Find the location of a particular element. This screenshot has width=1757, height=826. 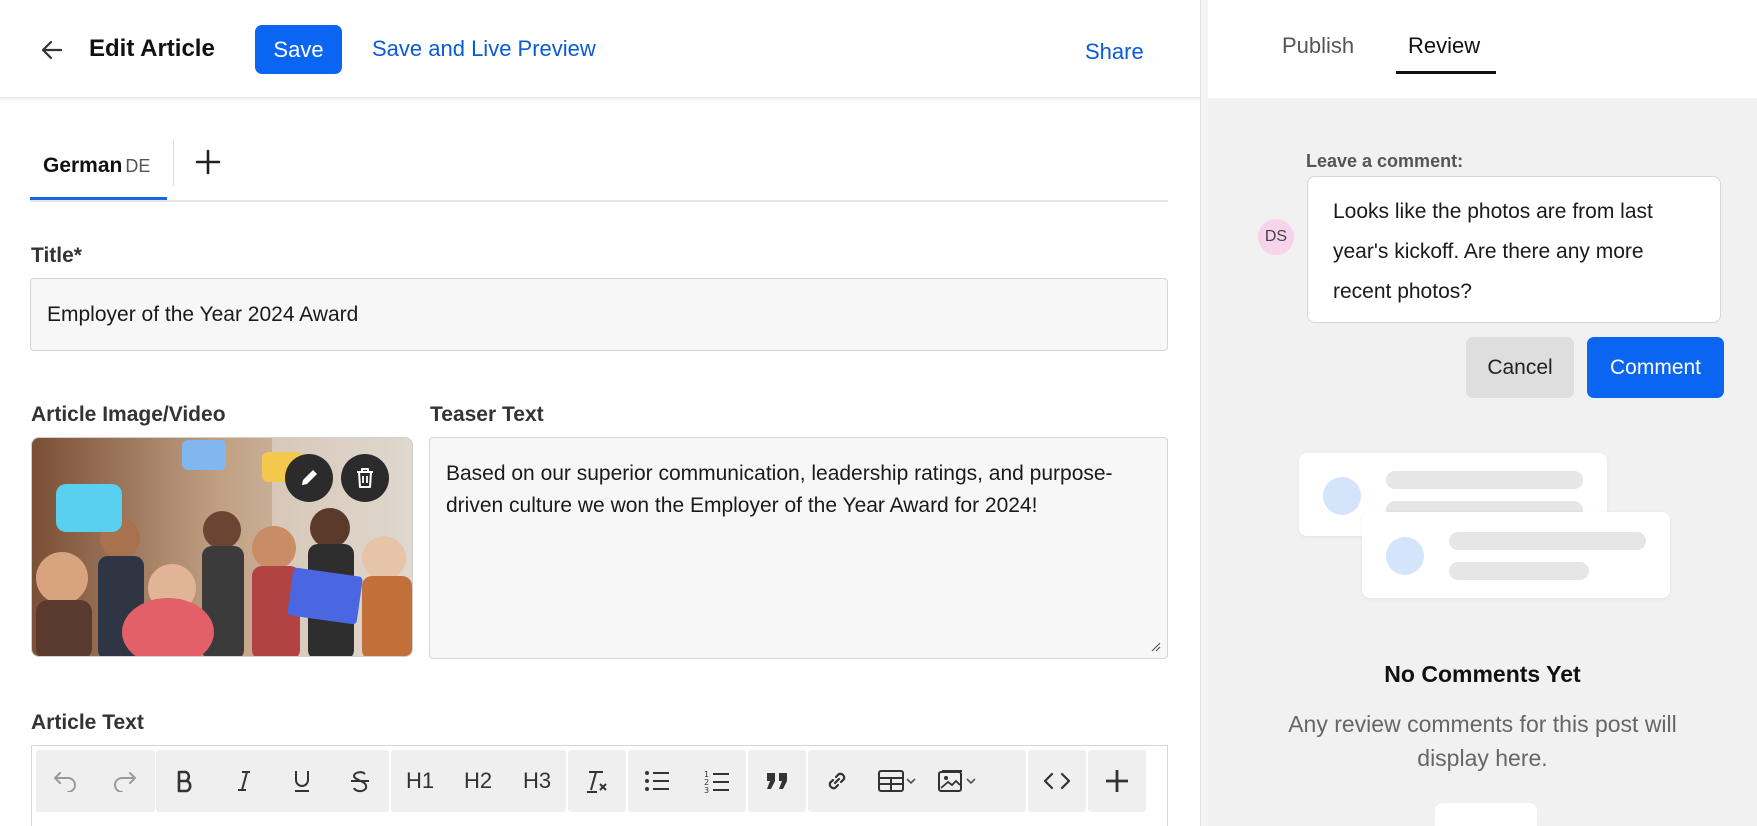

comment-label: Leave a comment: is located at coordinates (1385, 161).